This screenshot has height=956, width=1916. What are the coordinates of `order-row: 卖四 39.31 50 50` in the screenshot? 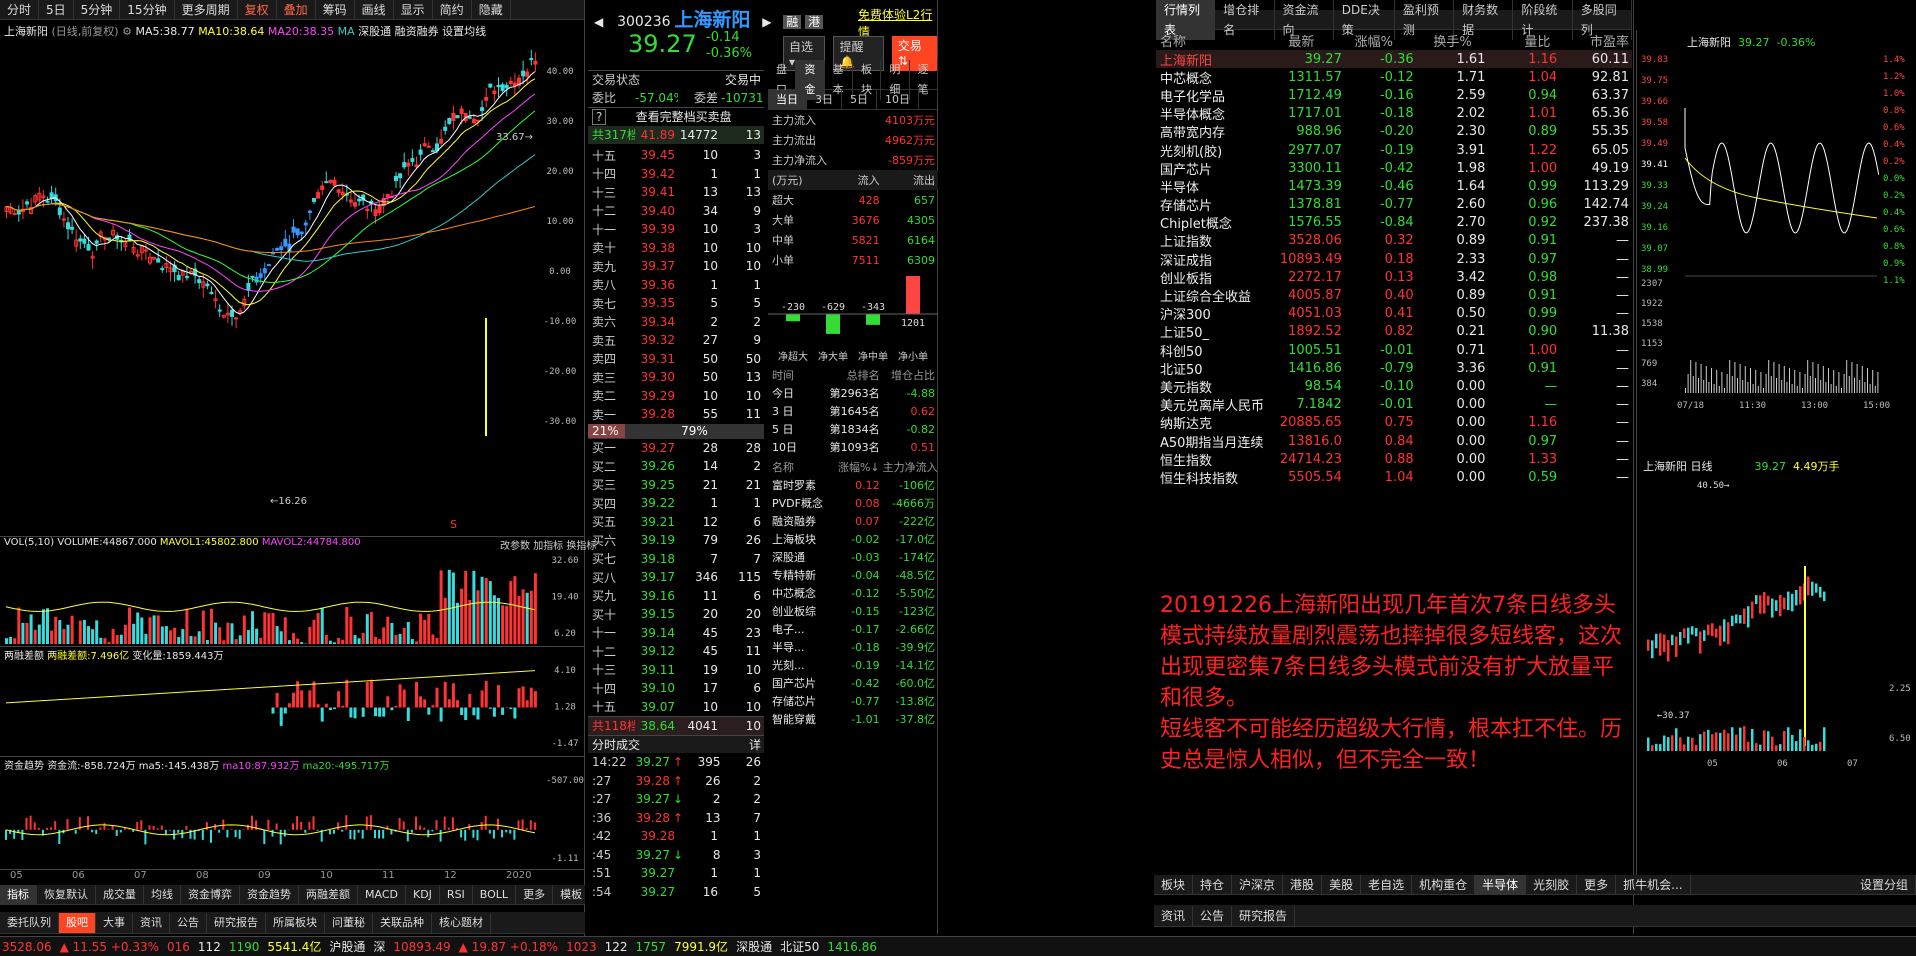 It's located at (676, 359).